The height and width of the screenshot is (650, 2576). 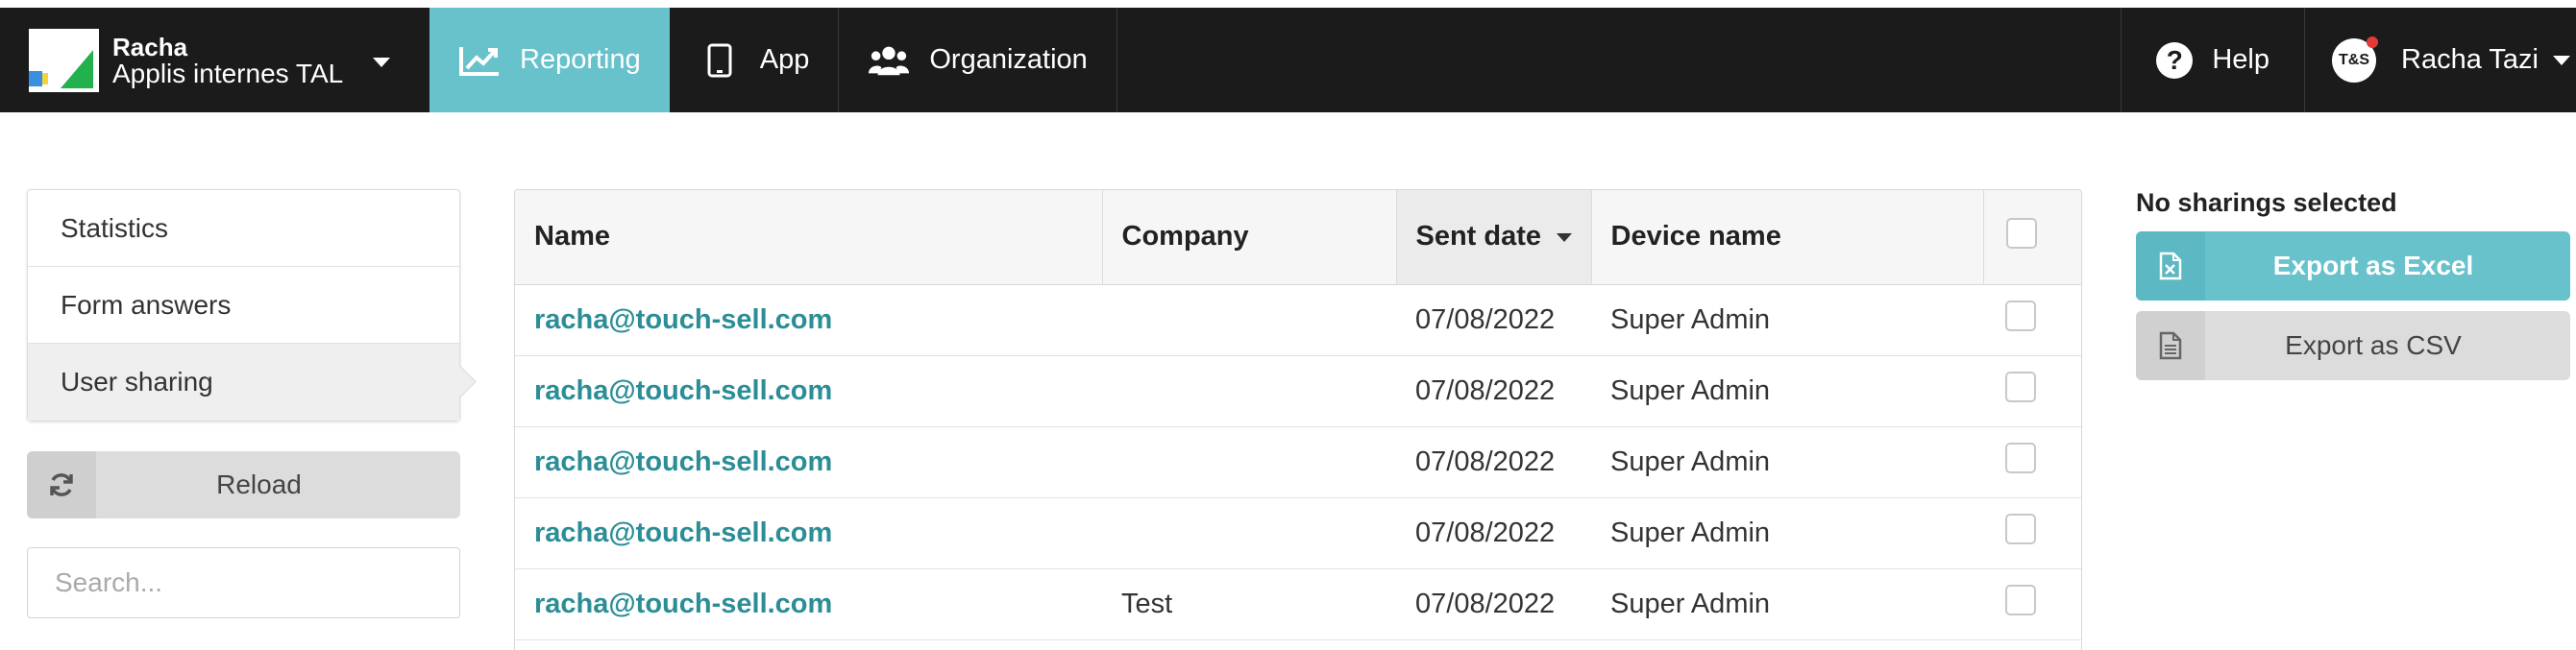 I want to click on refresh-icon, so click(x=61, y=484).